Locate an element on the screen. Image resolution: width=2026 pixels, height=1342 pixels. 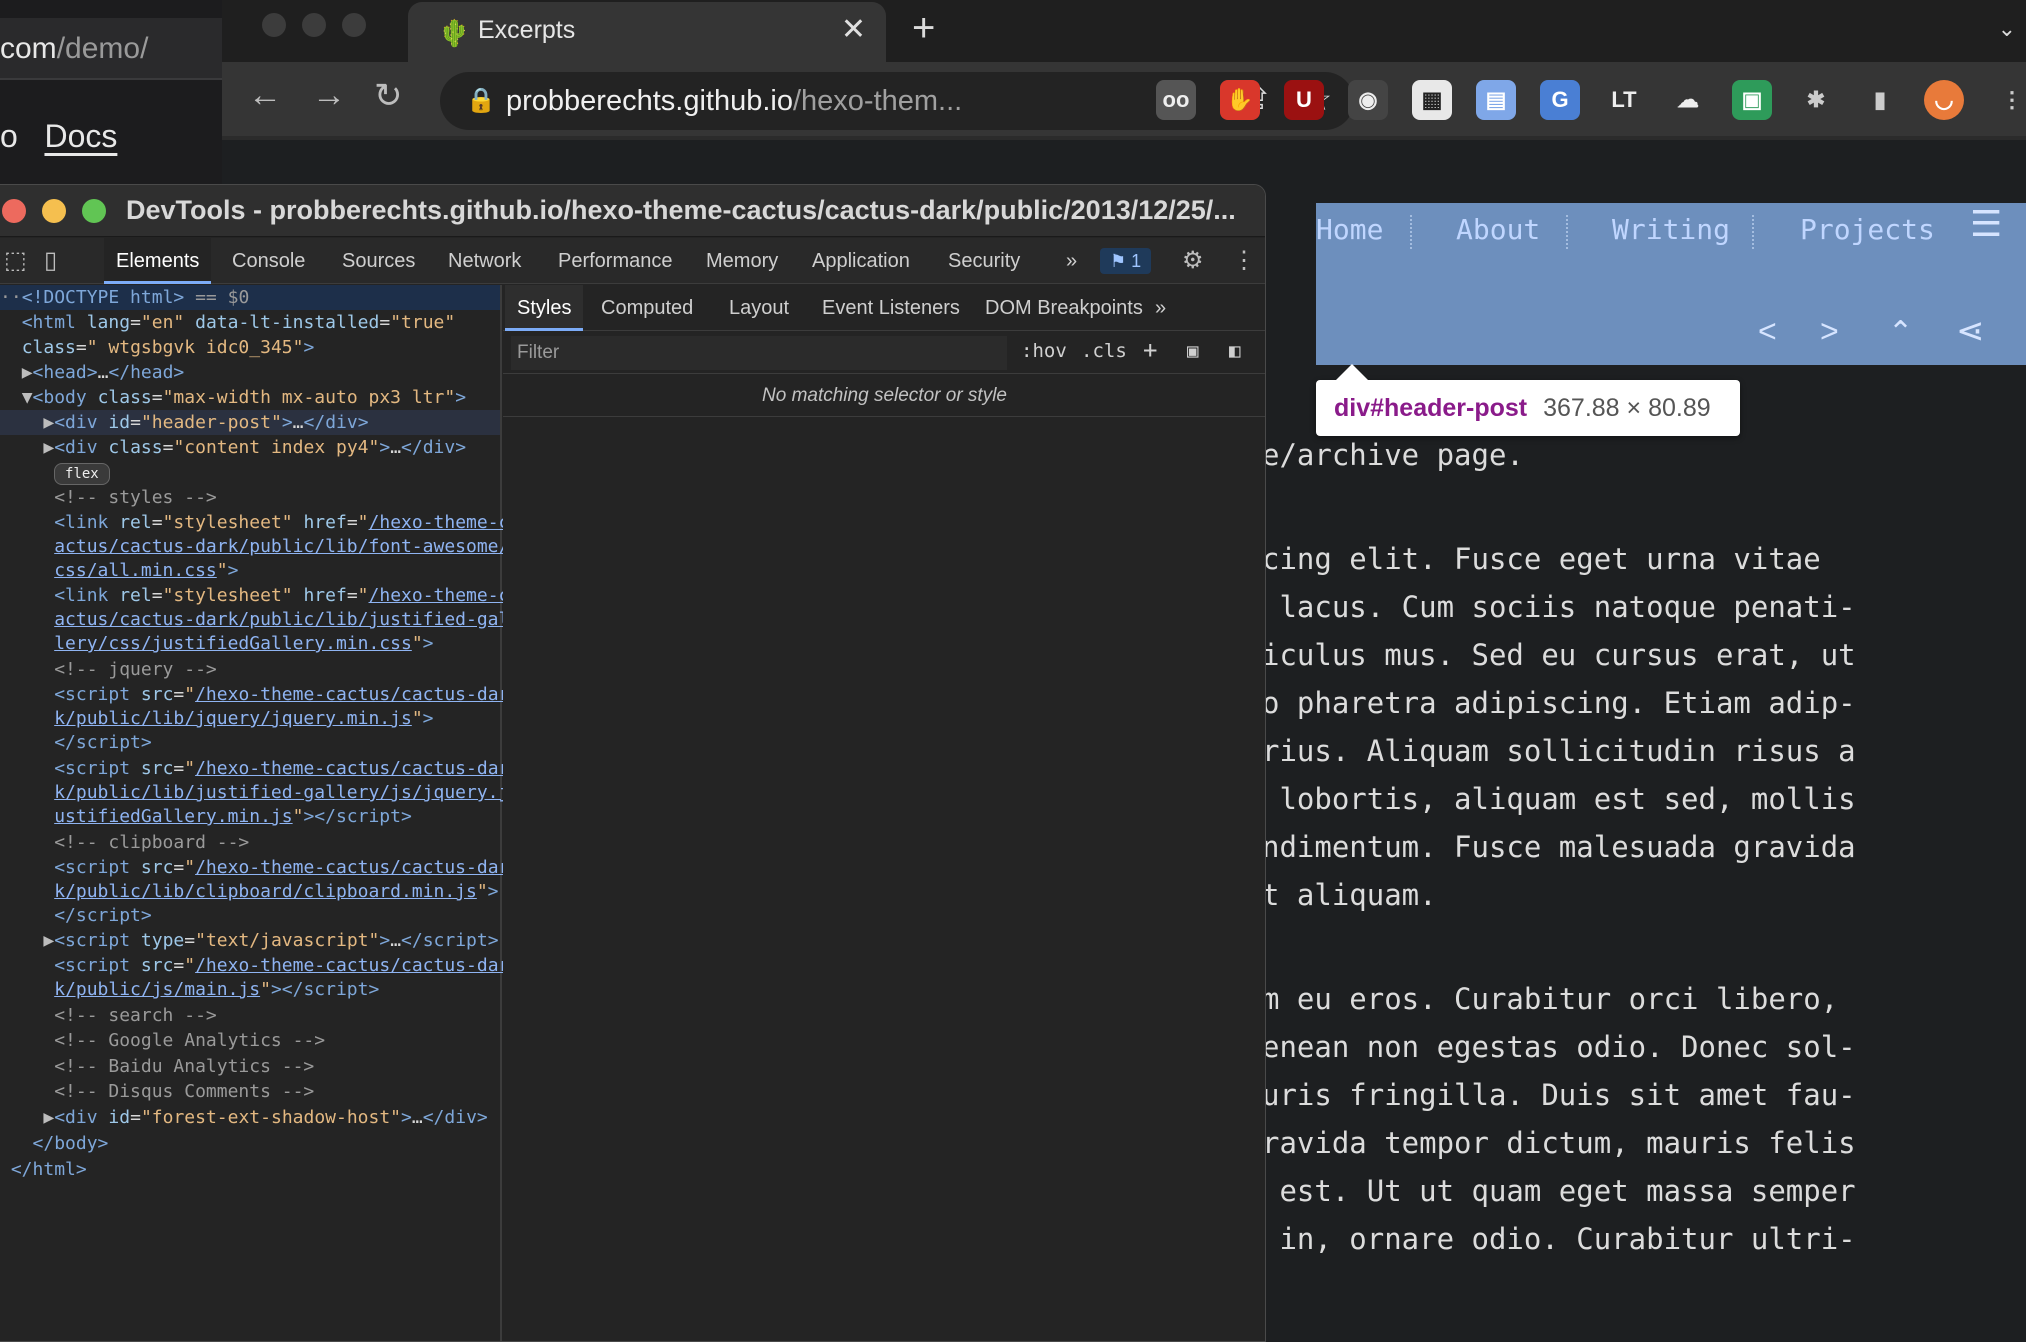
new-tab-plus-icon: + is located at coordinates (923, 28).